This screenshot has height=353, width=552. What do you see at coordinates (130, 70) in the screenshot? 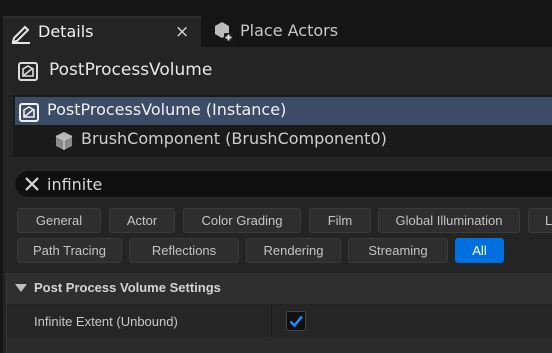
I see `actor-name: PostProcessVolume` at bounding box center [130, 70].